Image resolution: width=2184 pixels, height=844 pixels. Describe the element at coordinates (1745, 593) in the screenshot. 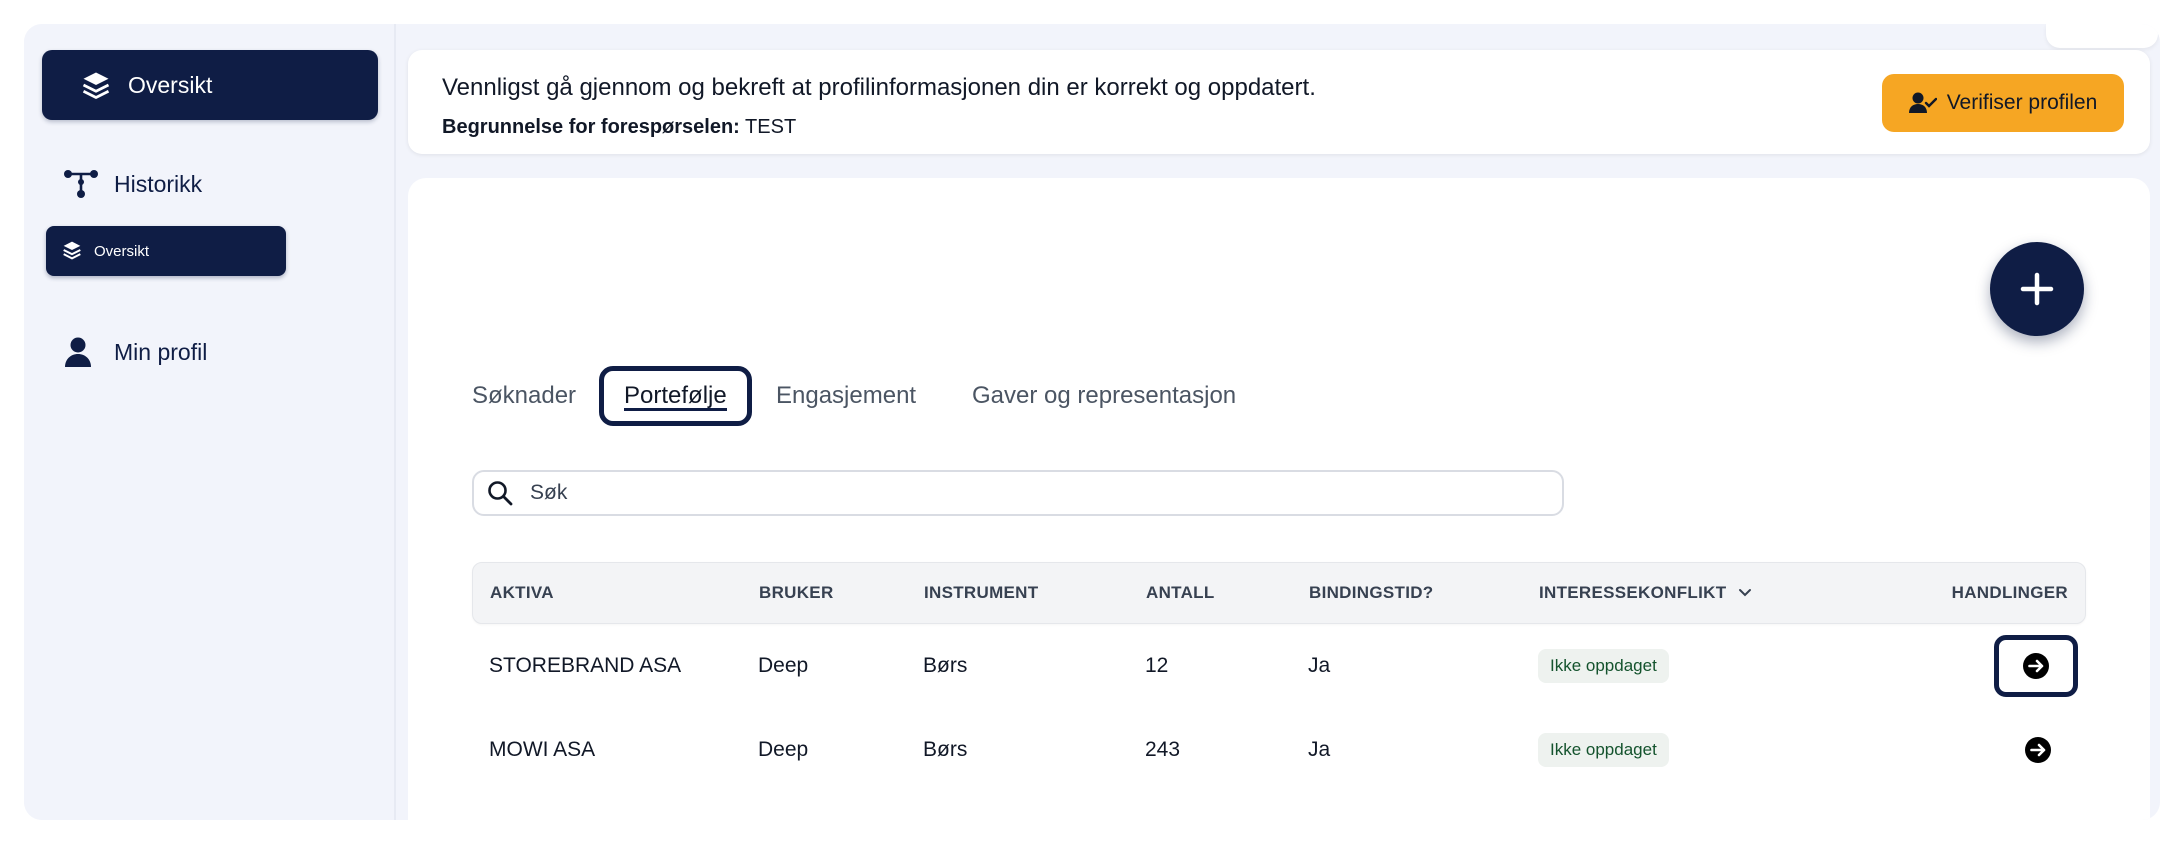

I see `chevron-down-icon` at that location.